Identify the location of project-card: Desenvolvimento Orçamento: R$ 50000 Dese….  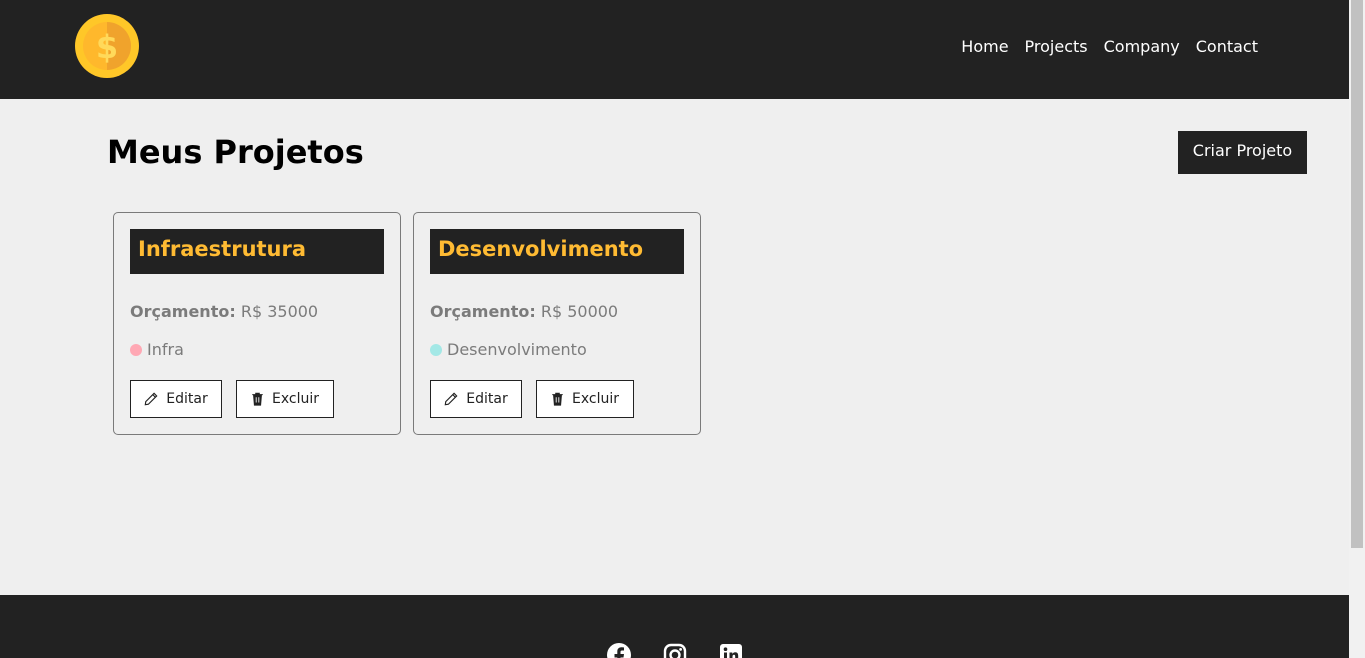
(557, 323).